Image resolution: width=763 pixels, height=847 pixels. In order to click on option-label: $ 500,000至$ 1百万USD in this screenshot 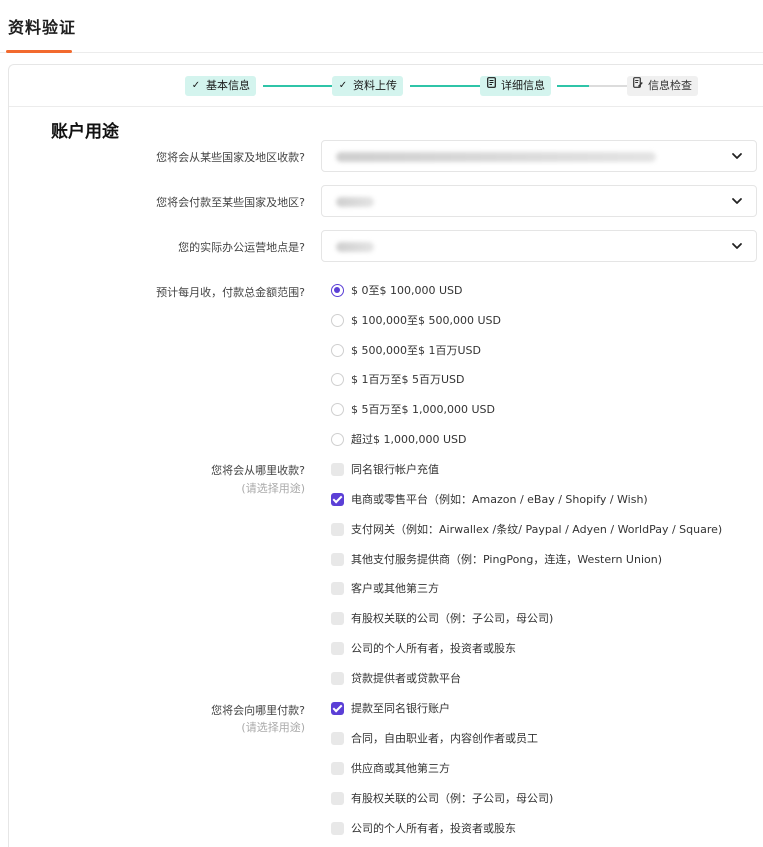, I will do `click(416, 350)`.